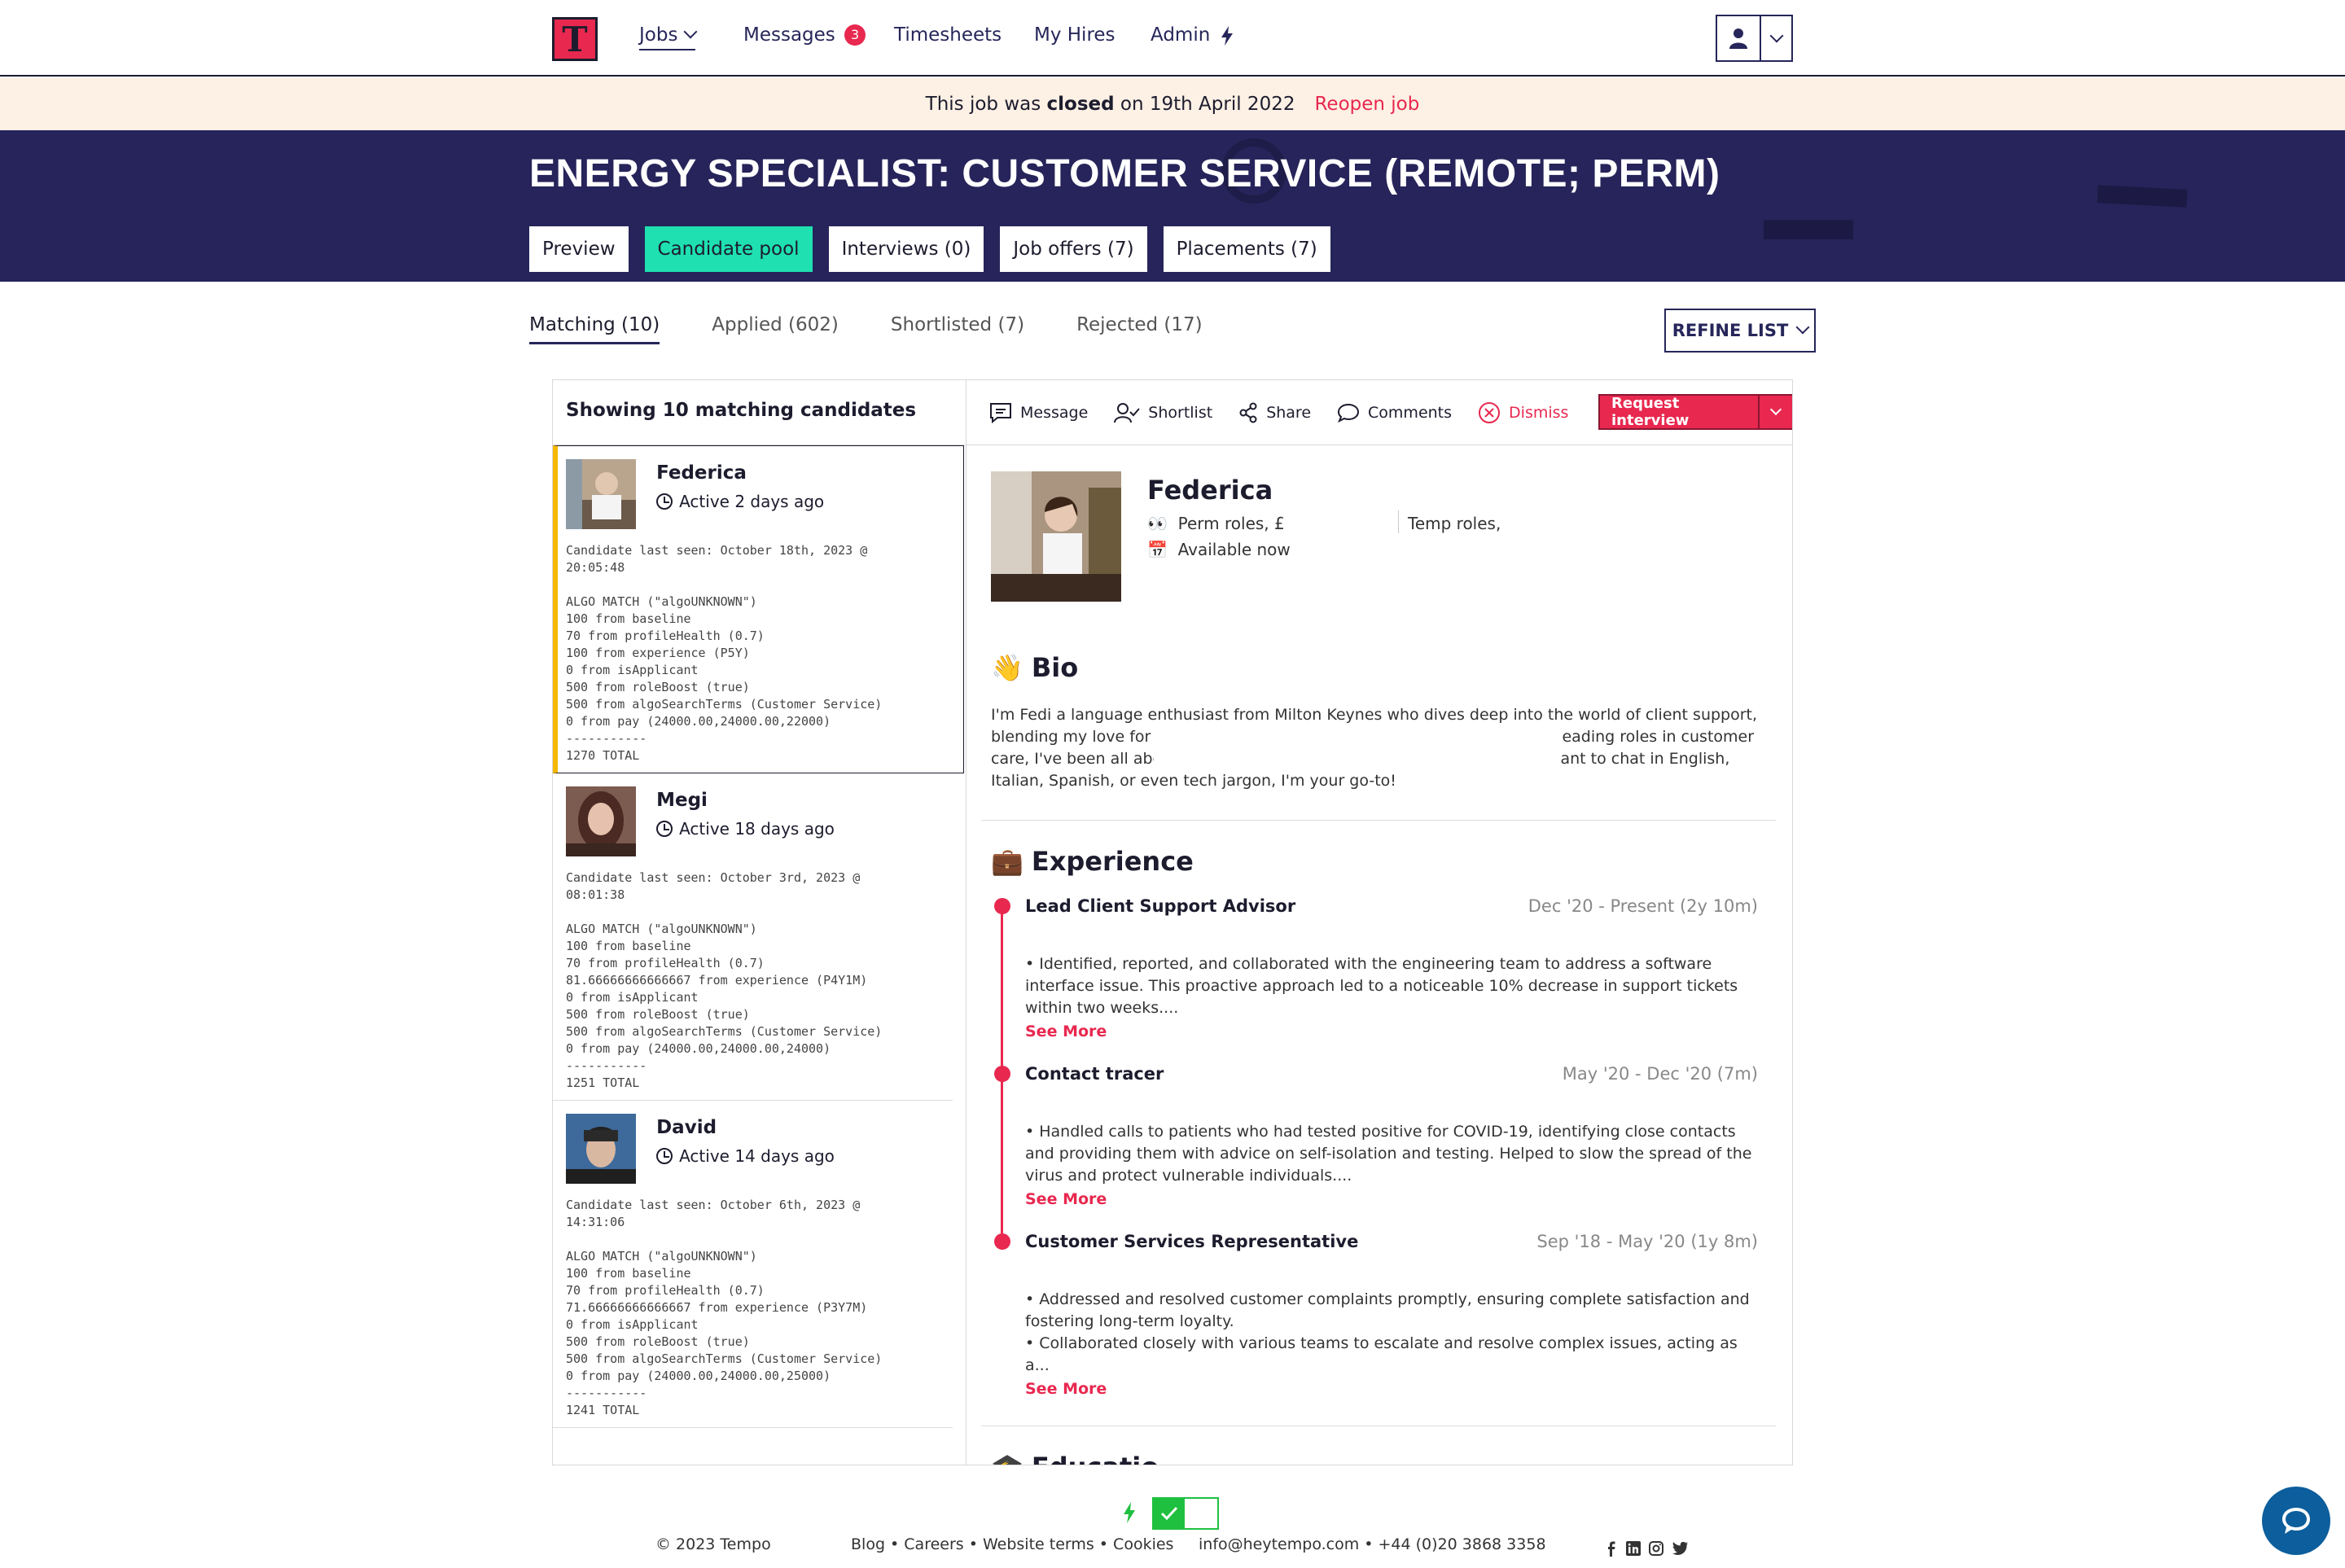 This screenshot has width=2345, height=1568. I want to click on tab-job-offers: Job offers (7), so click(1073, 249).